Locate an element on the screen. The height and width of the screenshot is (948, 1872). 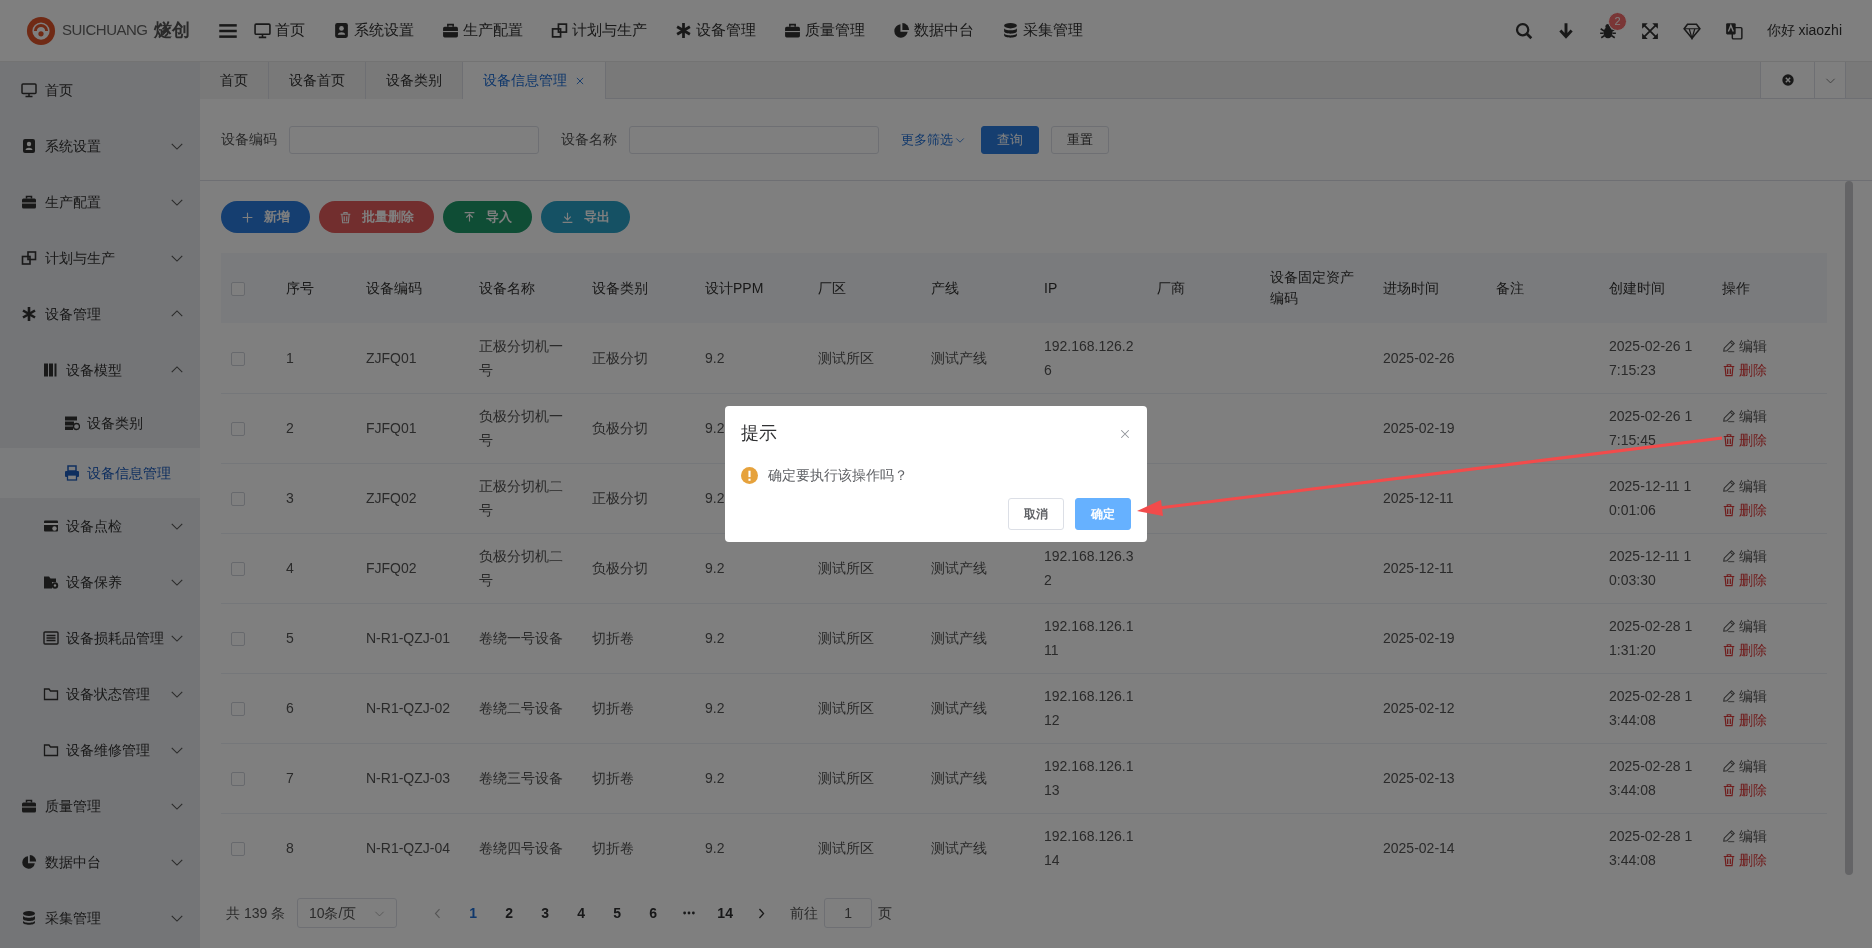
sidebar-item: 质量管理 is located at coordinates (100, 806).